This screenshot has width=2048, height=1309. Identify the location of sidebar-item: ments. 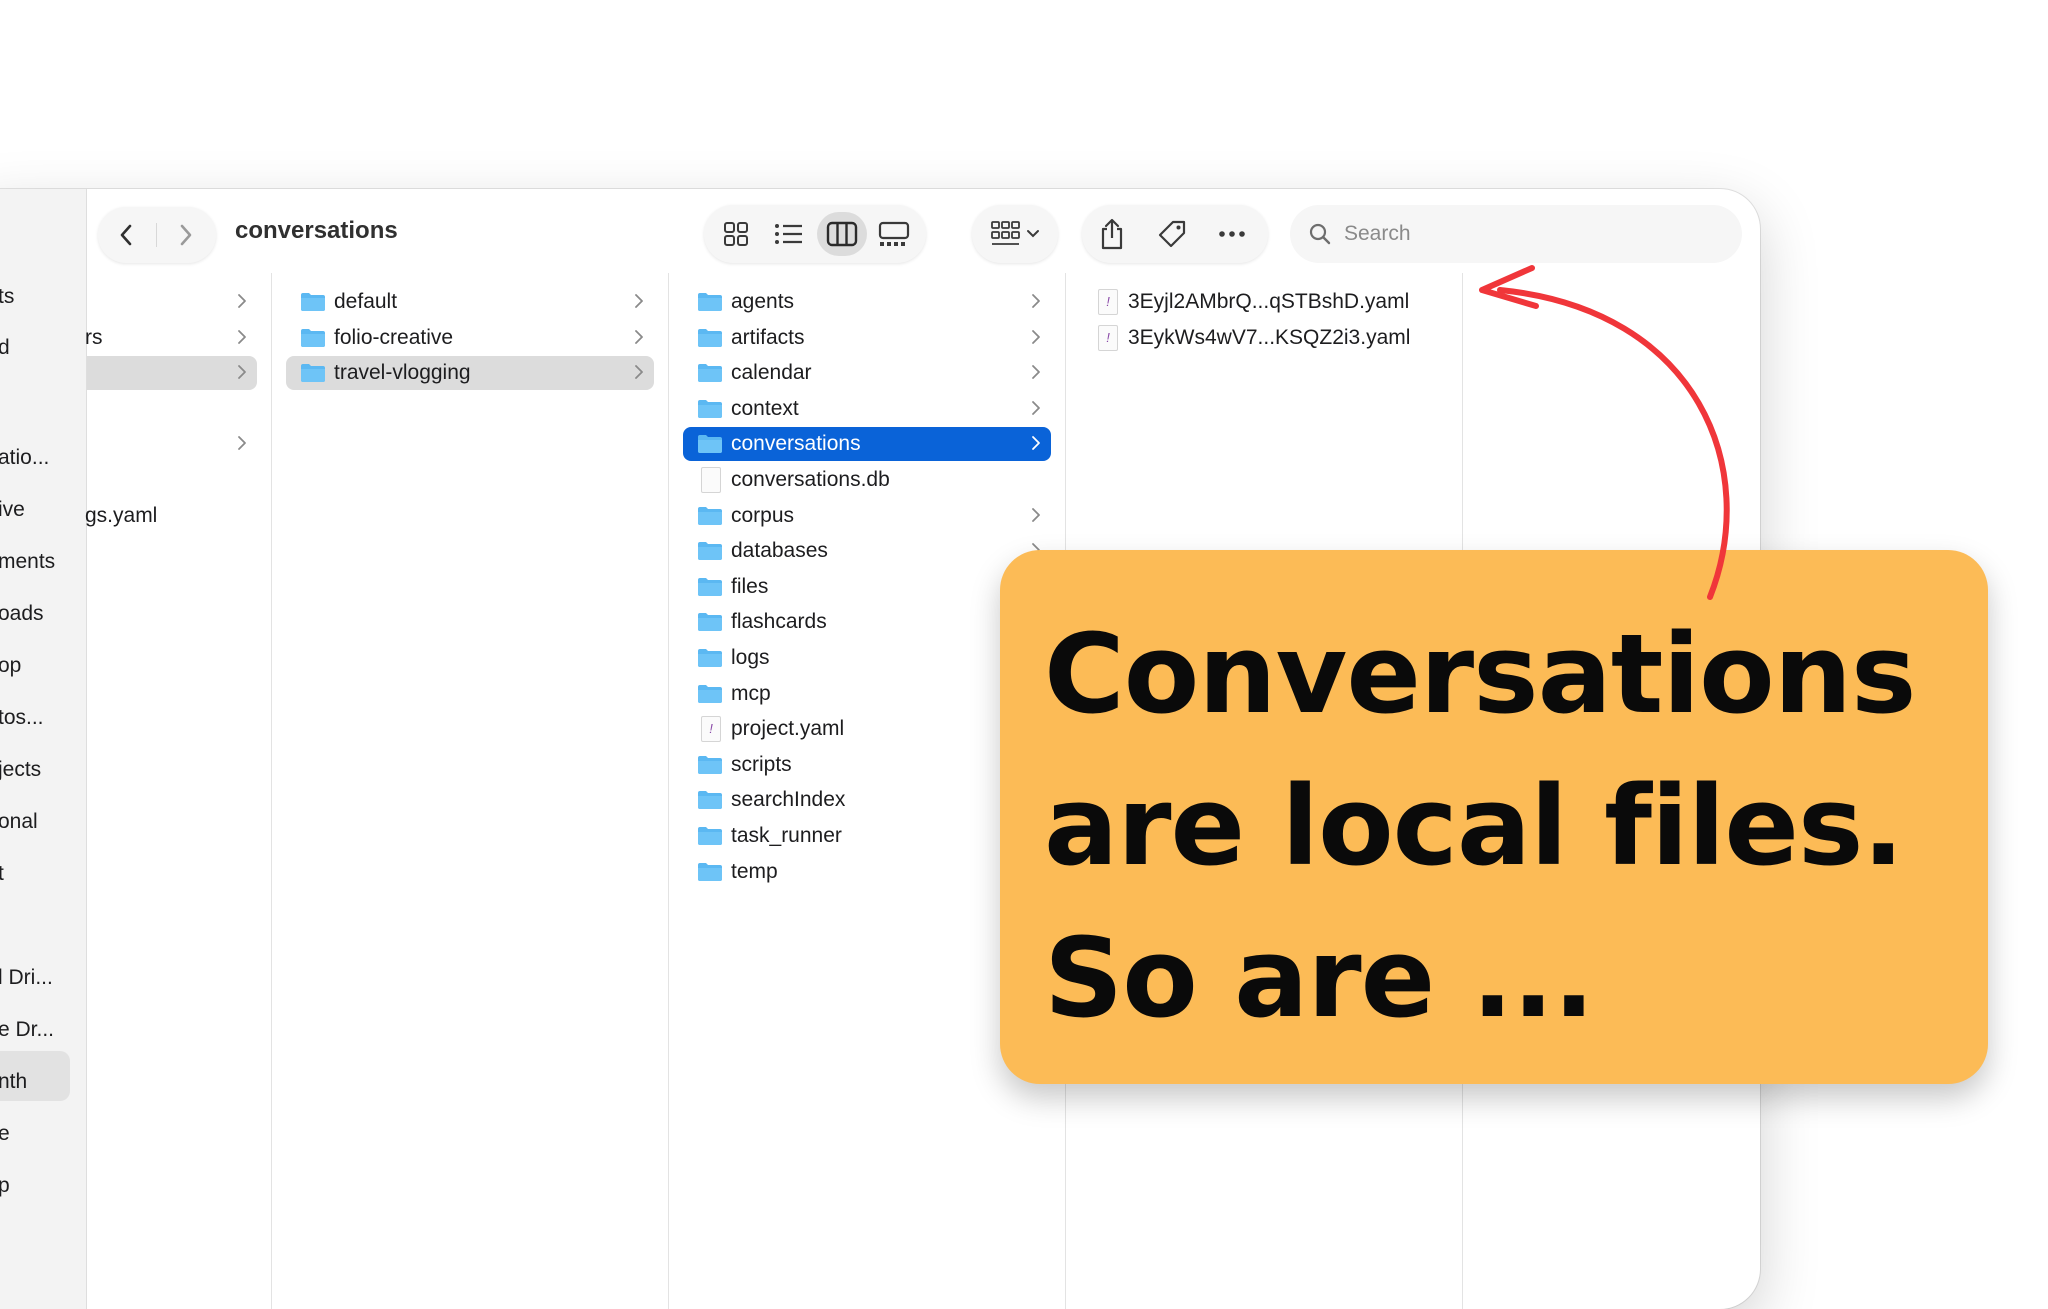
(27, 562).